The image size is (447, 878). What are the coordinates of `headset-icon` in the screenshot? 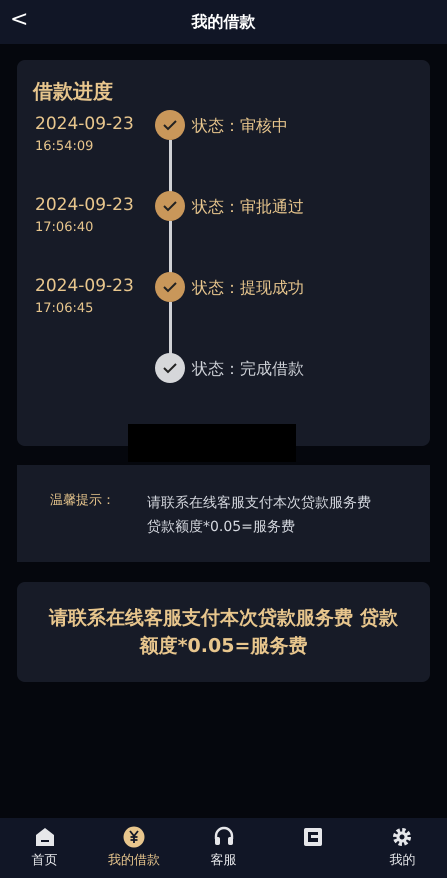 It's located at (223, 837).